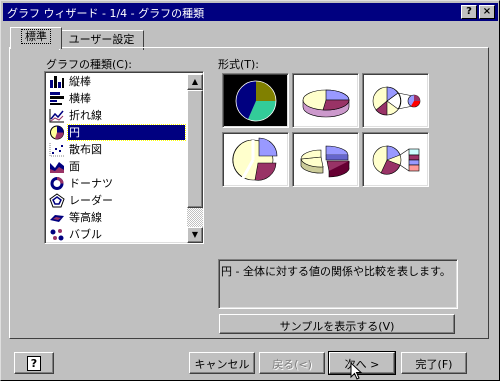 This screenshot has height=381, width=500. I want to click on list-item-scatter: 散布図, so click(116, 149).